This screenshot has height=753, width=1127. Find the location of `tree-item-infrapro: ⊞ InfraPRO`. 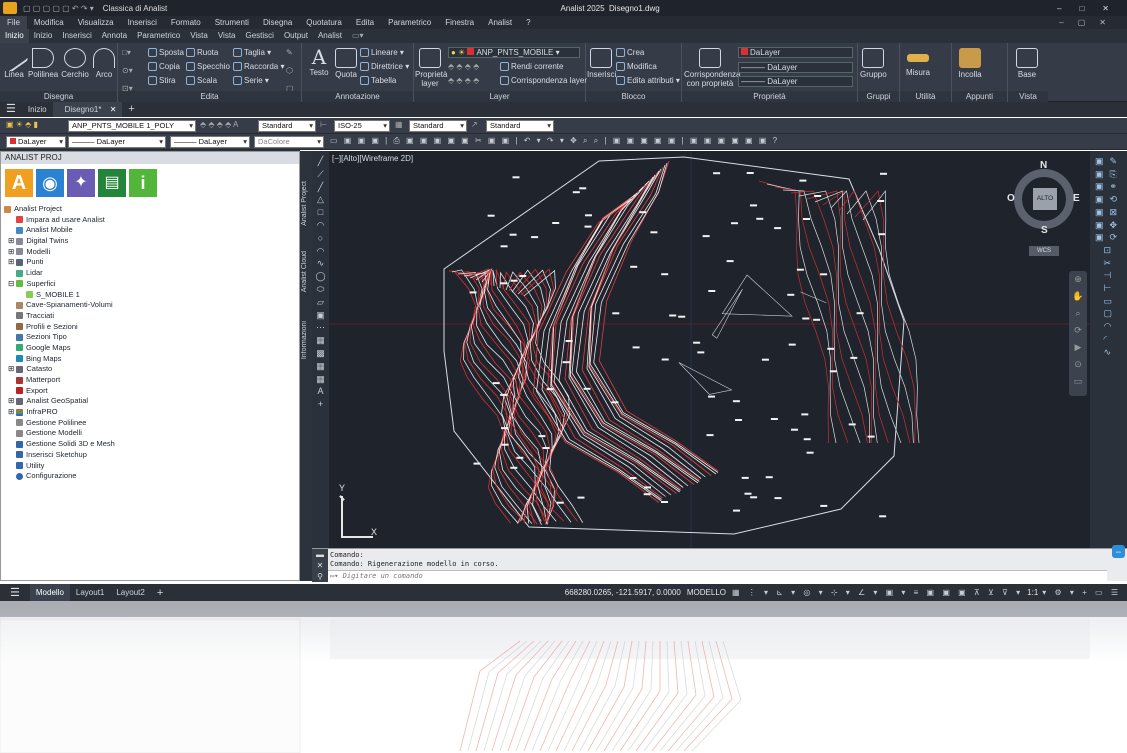

tree-item-infrapro: ⊞ InfraPRO is located at coordinates (149, 412).